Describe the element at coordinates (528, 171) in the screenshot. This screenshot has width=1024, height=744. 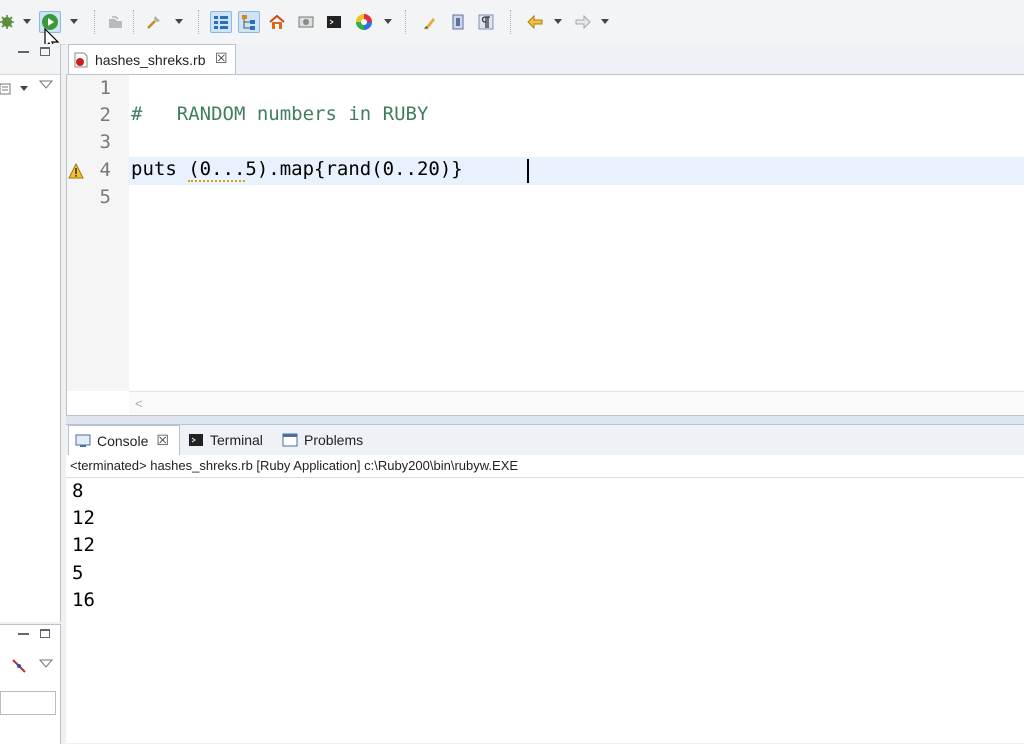
I see `text-caret` at that location.